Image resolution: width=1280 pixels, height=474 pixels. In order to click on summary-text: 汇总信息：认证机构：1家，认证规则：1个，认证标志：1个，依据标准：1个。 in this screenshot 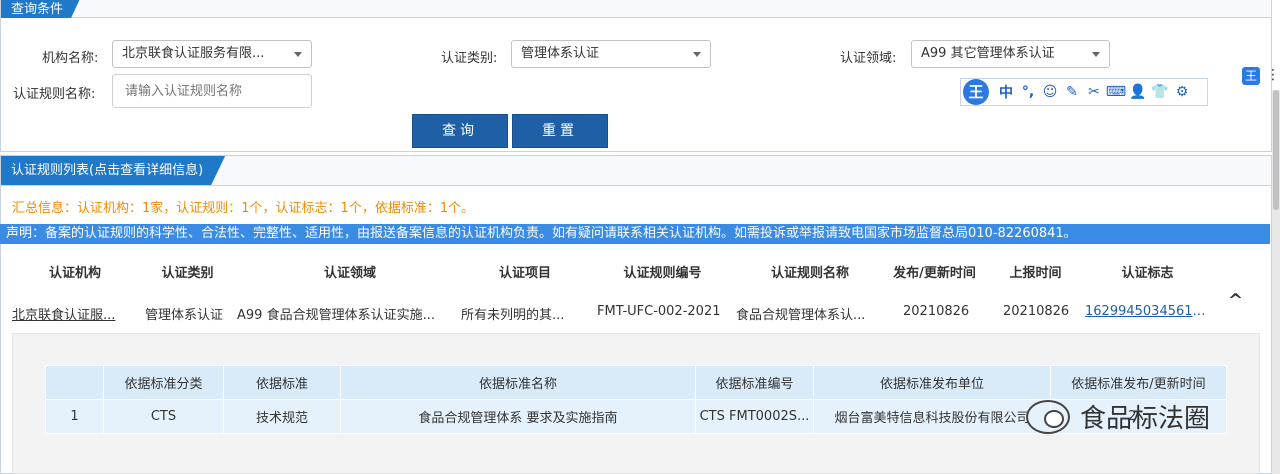, I will do `click(243, 208)`.